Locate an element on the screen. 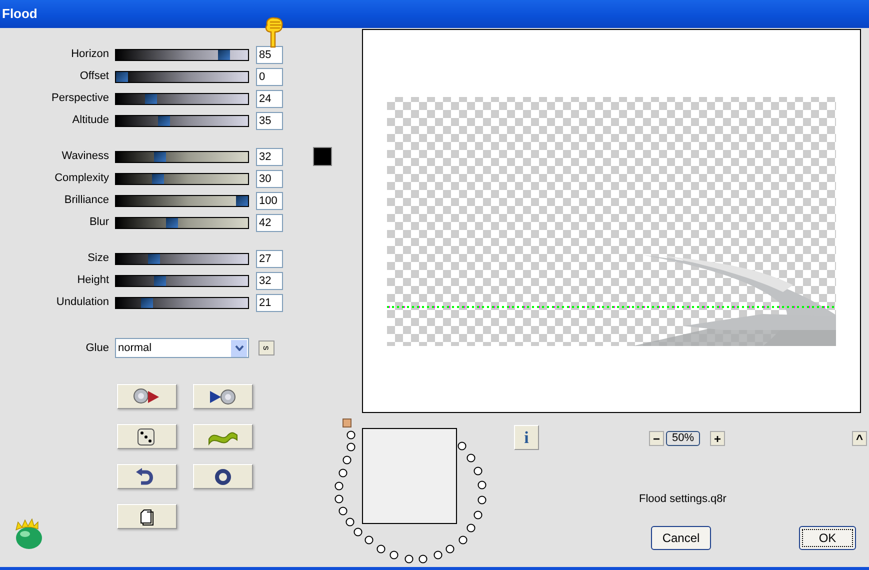 This screenshot has height=570, width=869. value-field: 21 is located at coordinates (269, 303).